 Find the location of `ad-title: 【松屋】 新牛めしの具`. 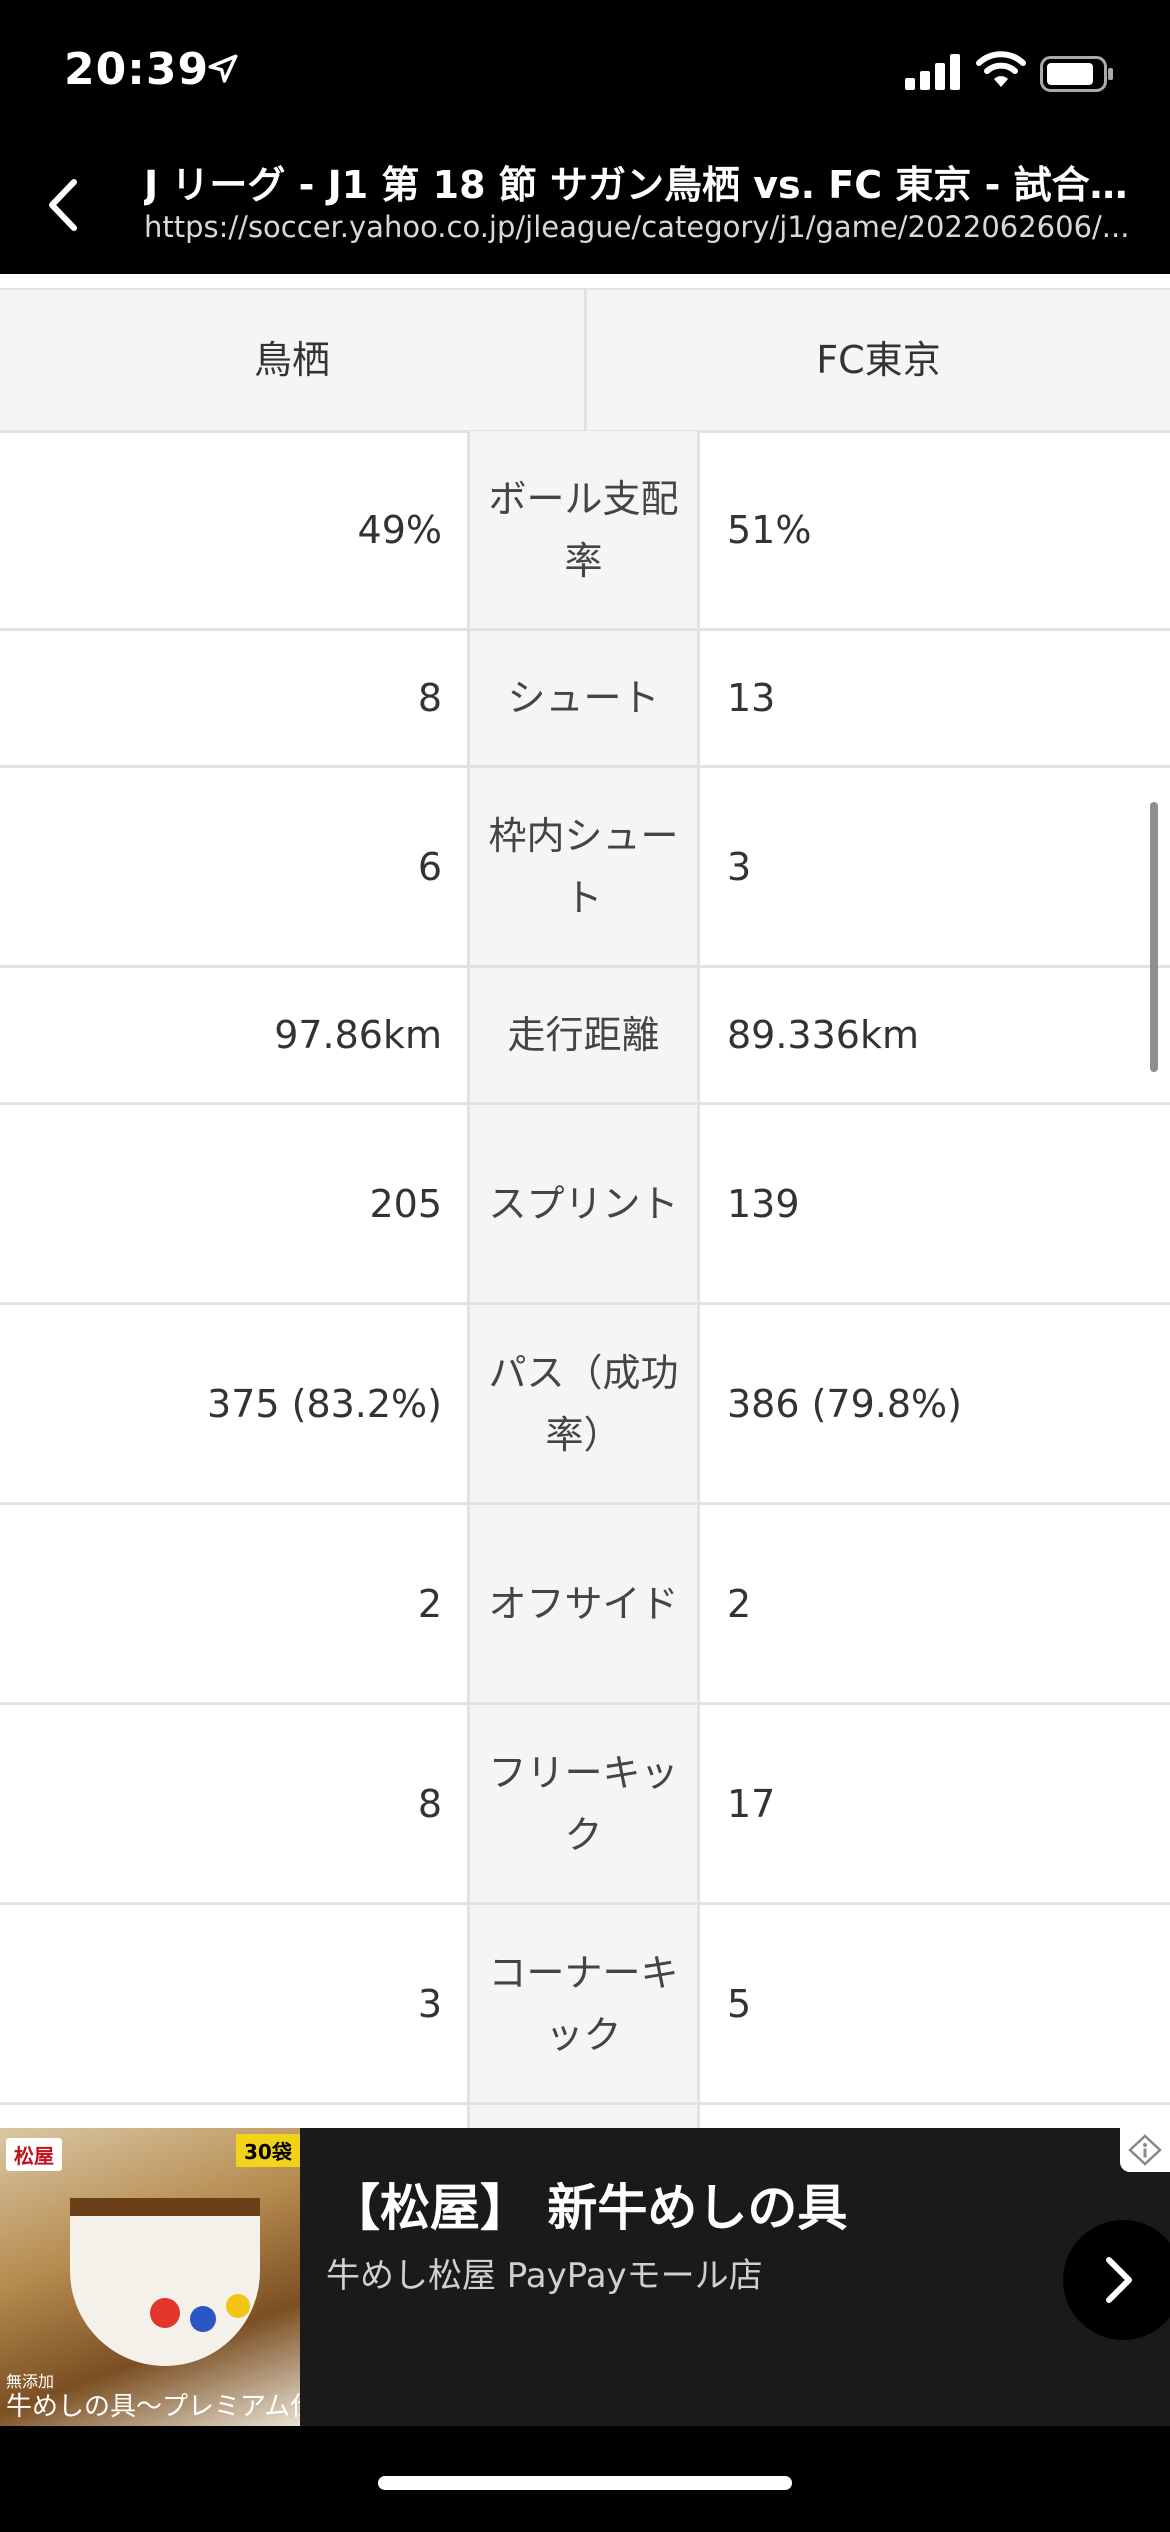

ad-title: 【松屋】 新牛めしの具 is located at coordinates (588, 2204).